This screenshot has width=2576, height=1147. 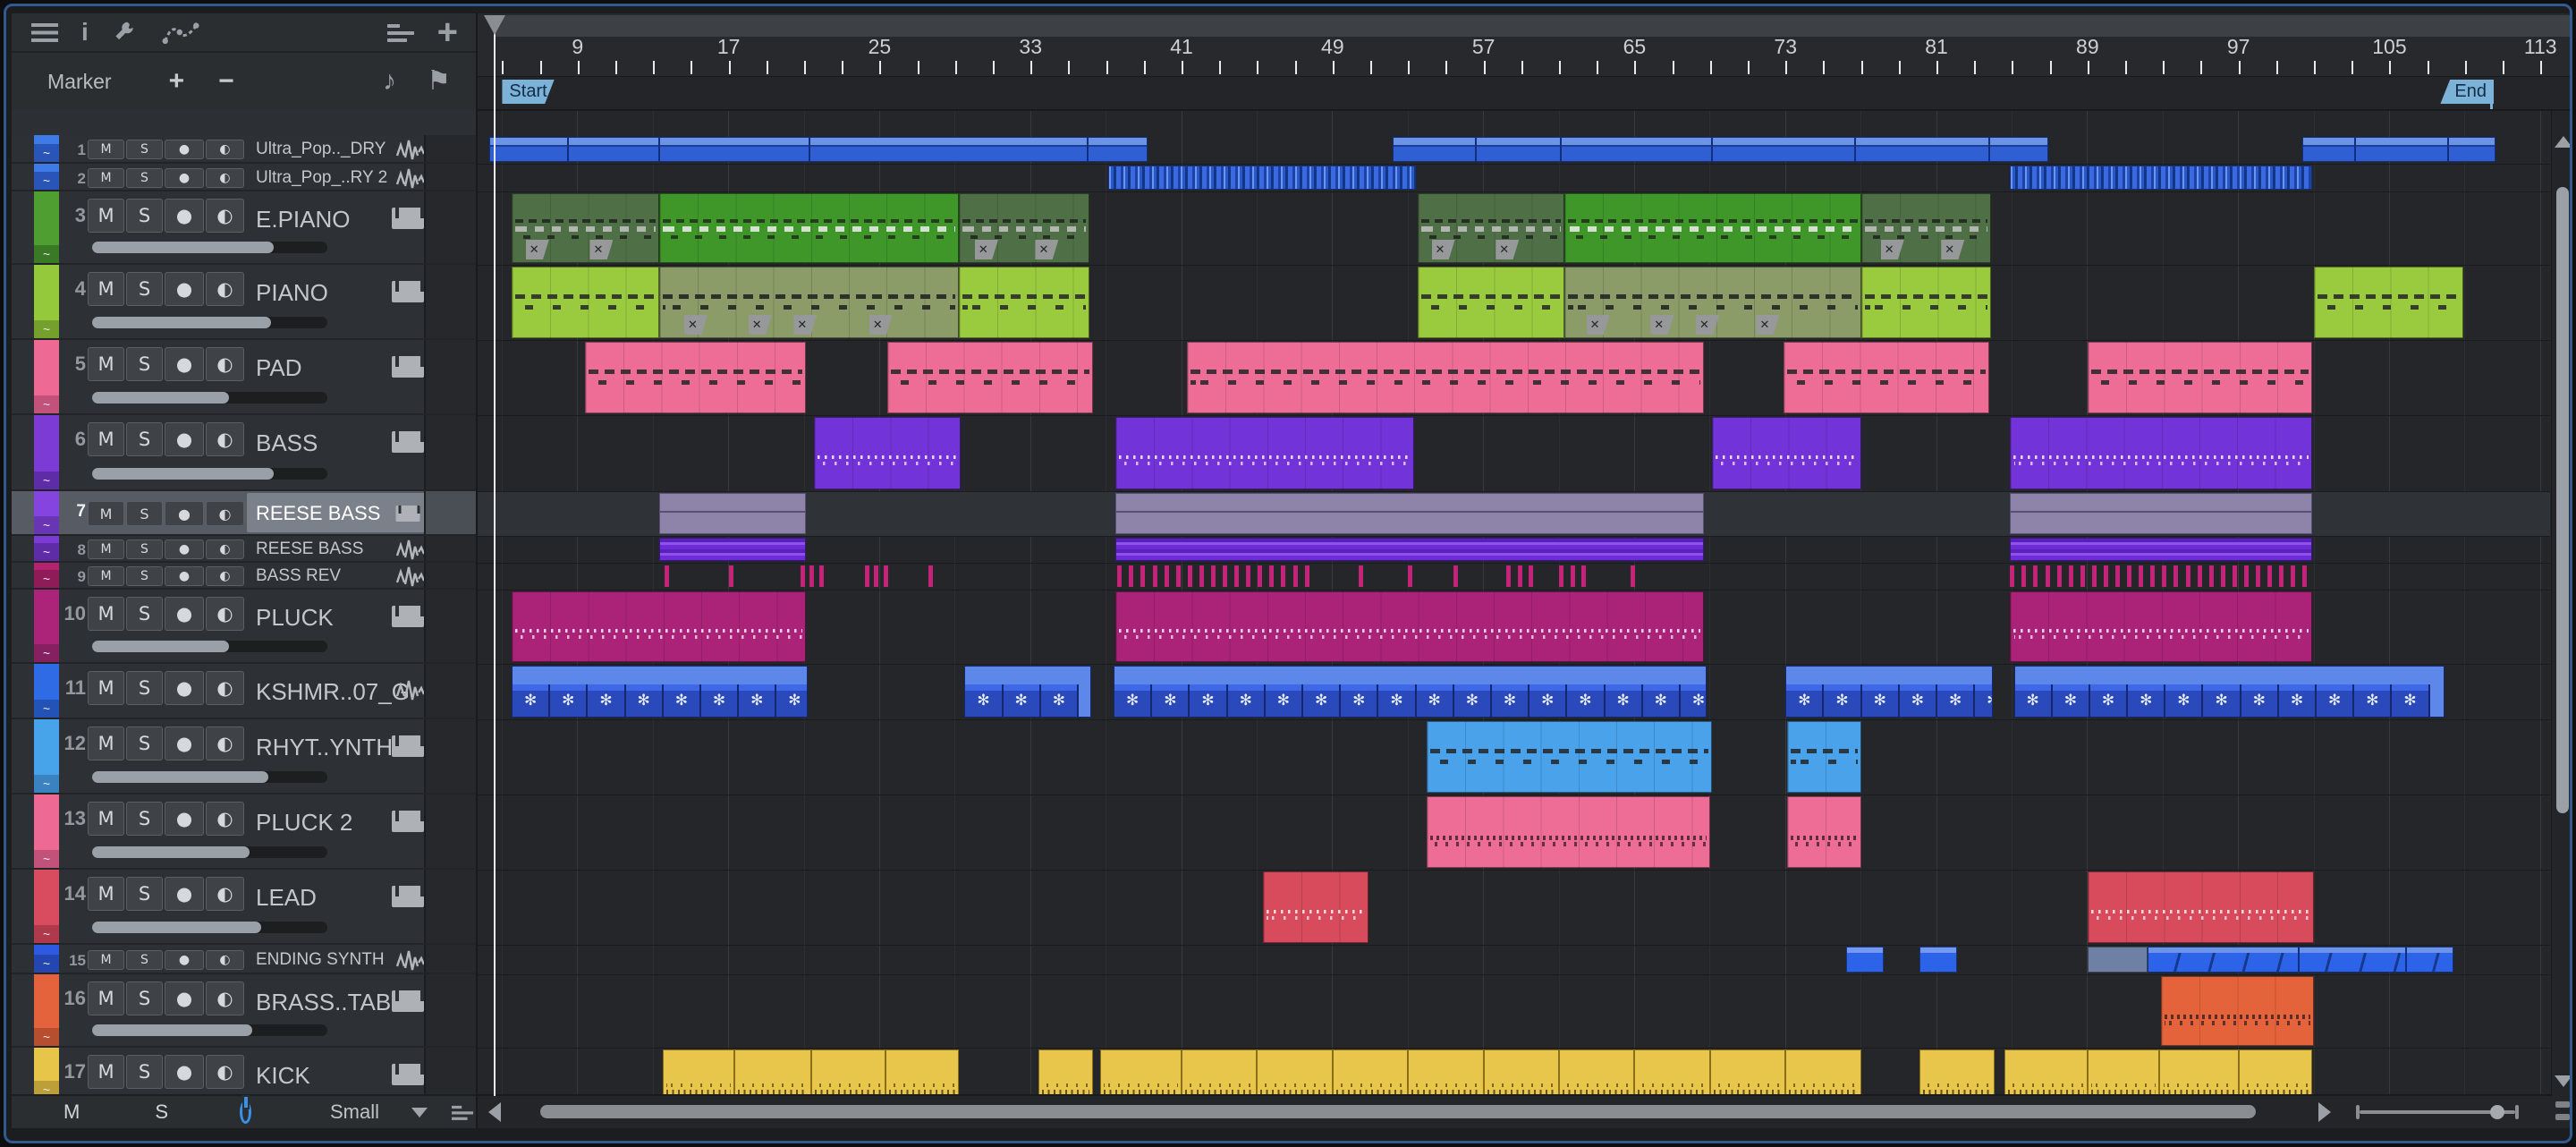 What do you see at coordinates (2517, 1112) in the screenshot?
I see `zoom-slider-right-cap` at bounding box center [2517, 1112].